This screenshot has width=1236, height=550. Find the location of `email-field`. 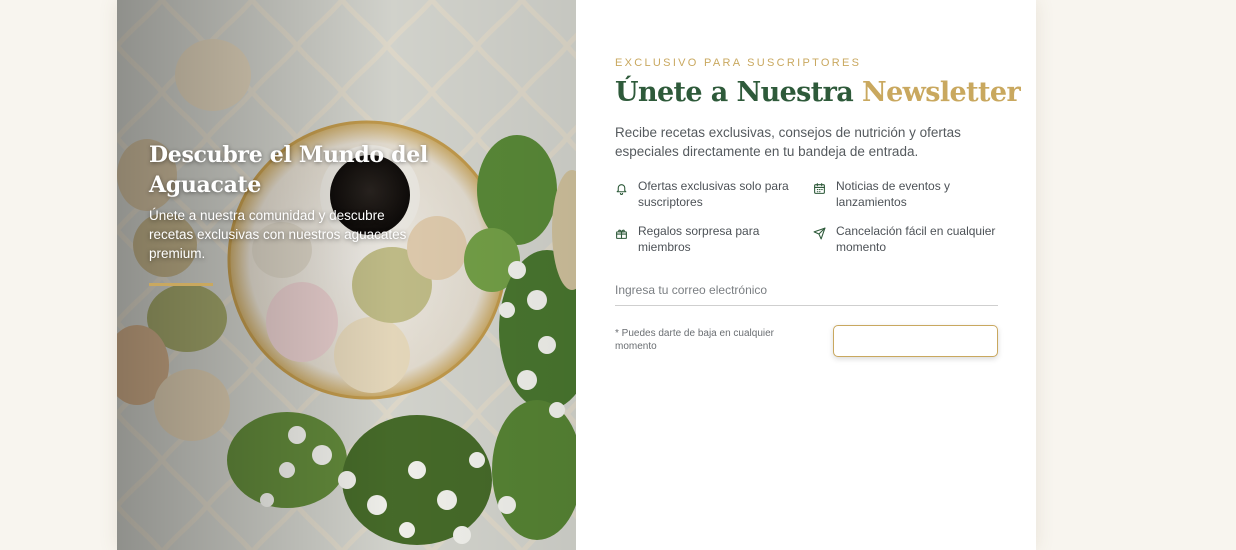

email-field is located at coordinates (806, 294).